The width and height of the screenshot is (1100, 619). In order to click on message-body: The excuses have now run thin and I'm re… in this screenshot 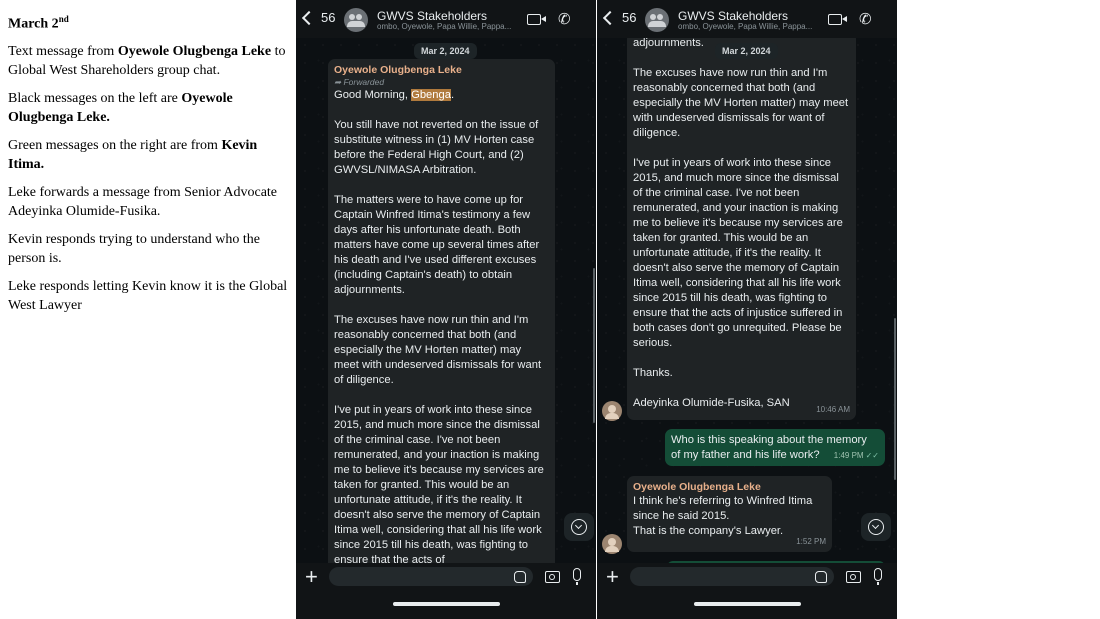, I will do `click(741, 223)`.